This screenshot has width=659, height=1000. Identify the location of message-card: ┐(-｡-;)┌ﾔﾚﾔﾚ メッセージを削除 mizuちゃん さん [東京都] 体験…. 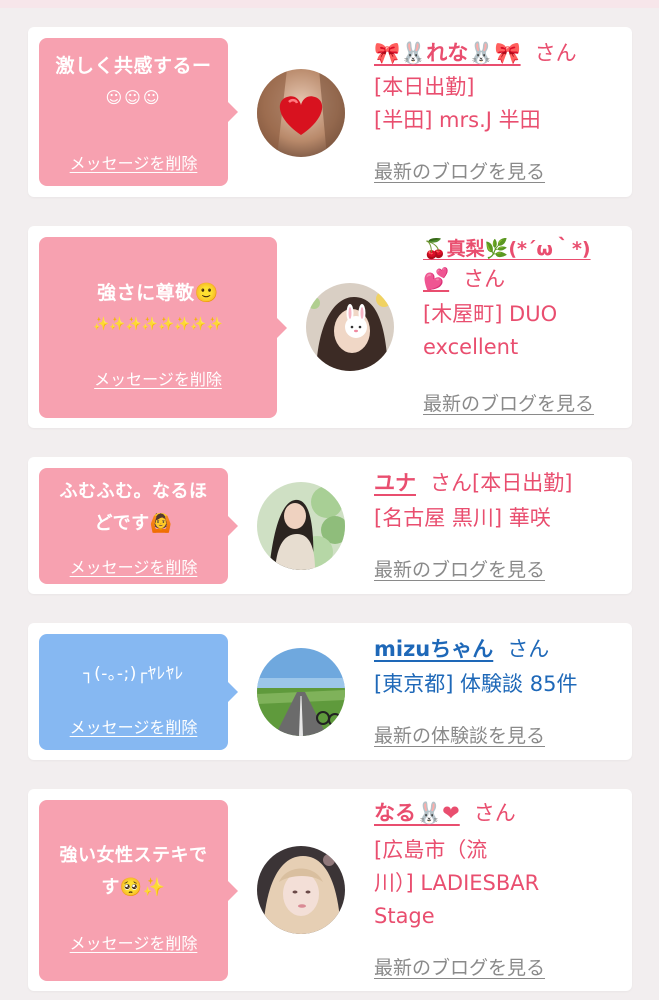
(330, 691).